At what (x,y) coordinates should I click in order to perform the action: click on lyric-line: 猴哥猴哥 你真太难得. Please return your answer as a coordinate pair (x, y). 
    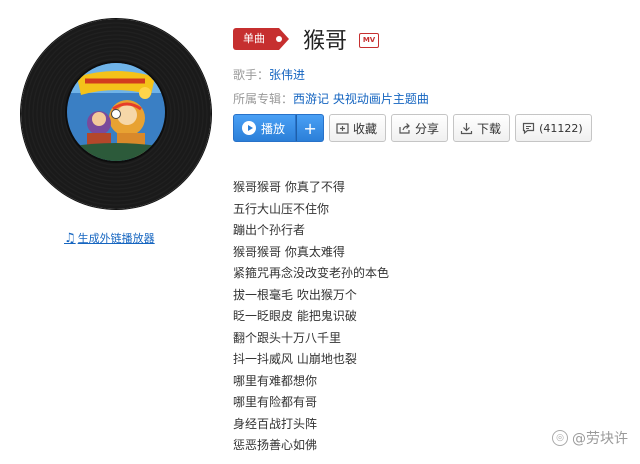
    Looking at the image, I should click on (289, 251).